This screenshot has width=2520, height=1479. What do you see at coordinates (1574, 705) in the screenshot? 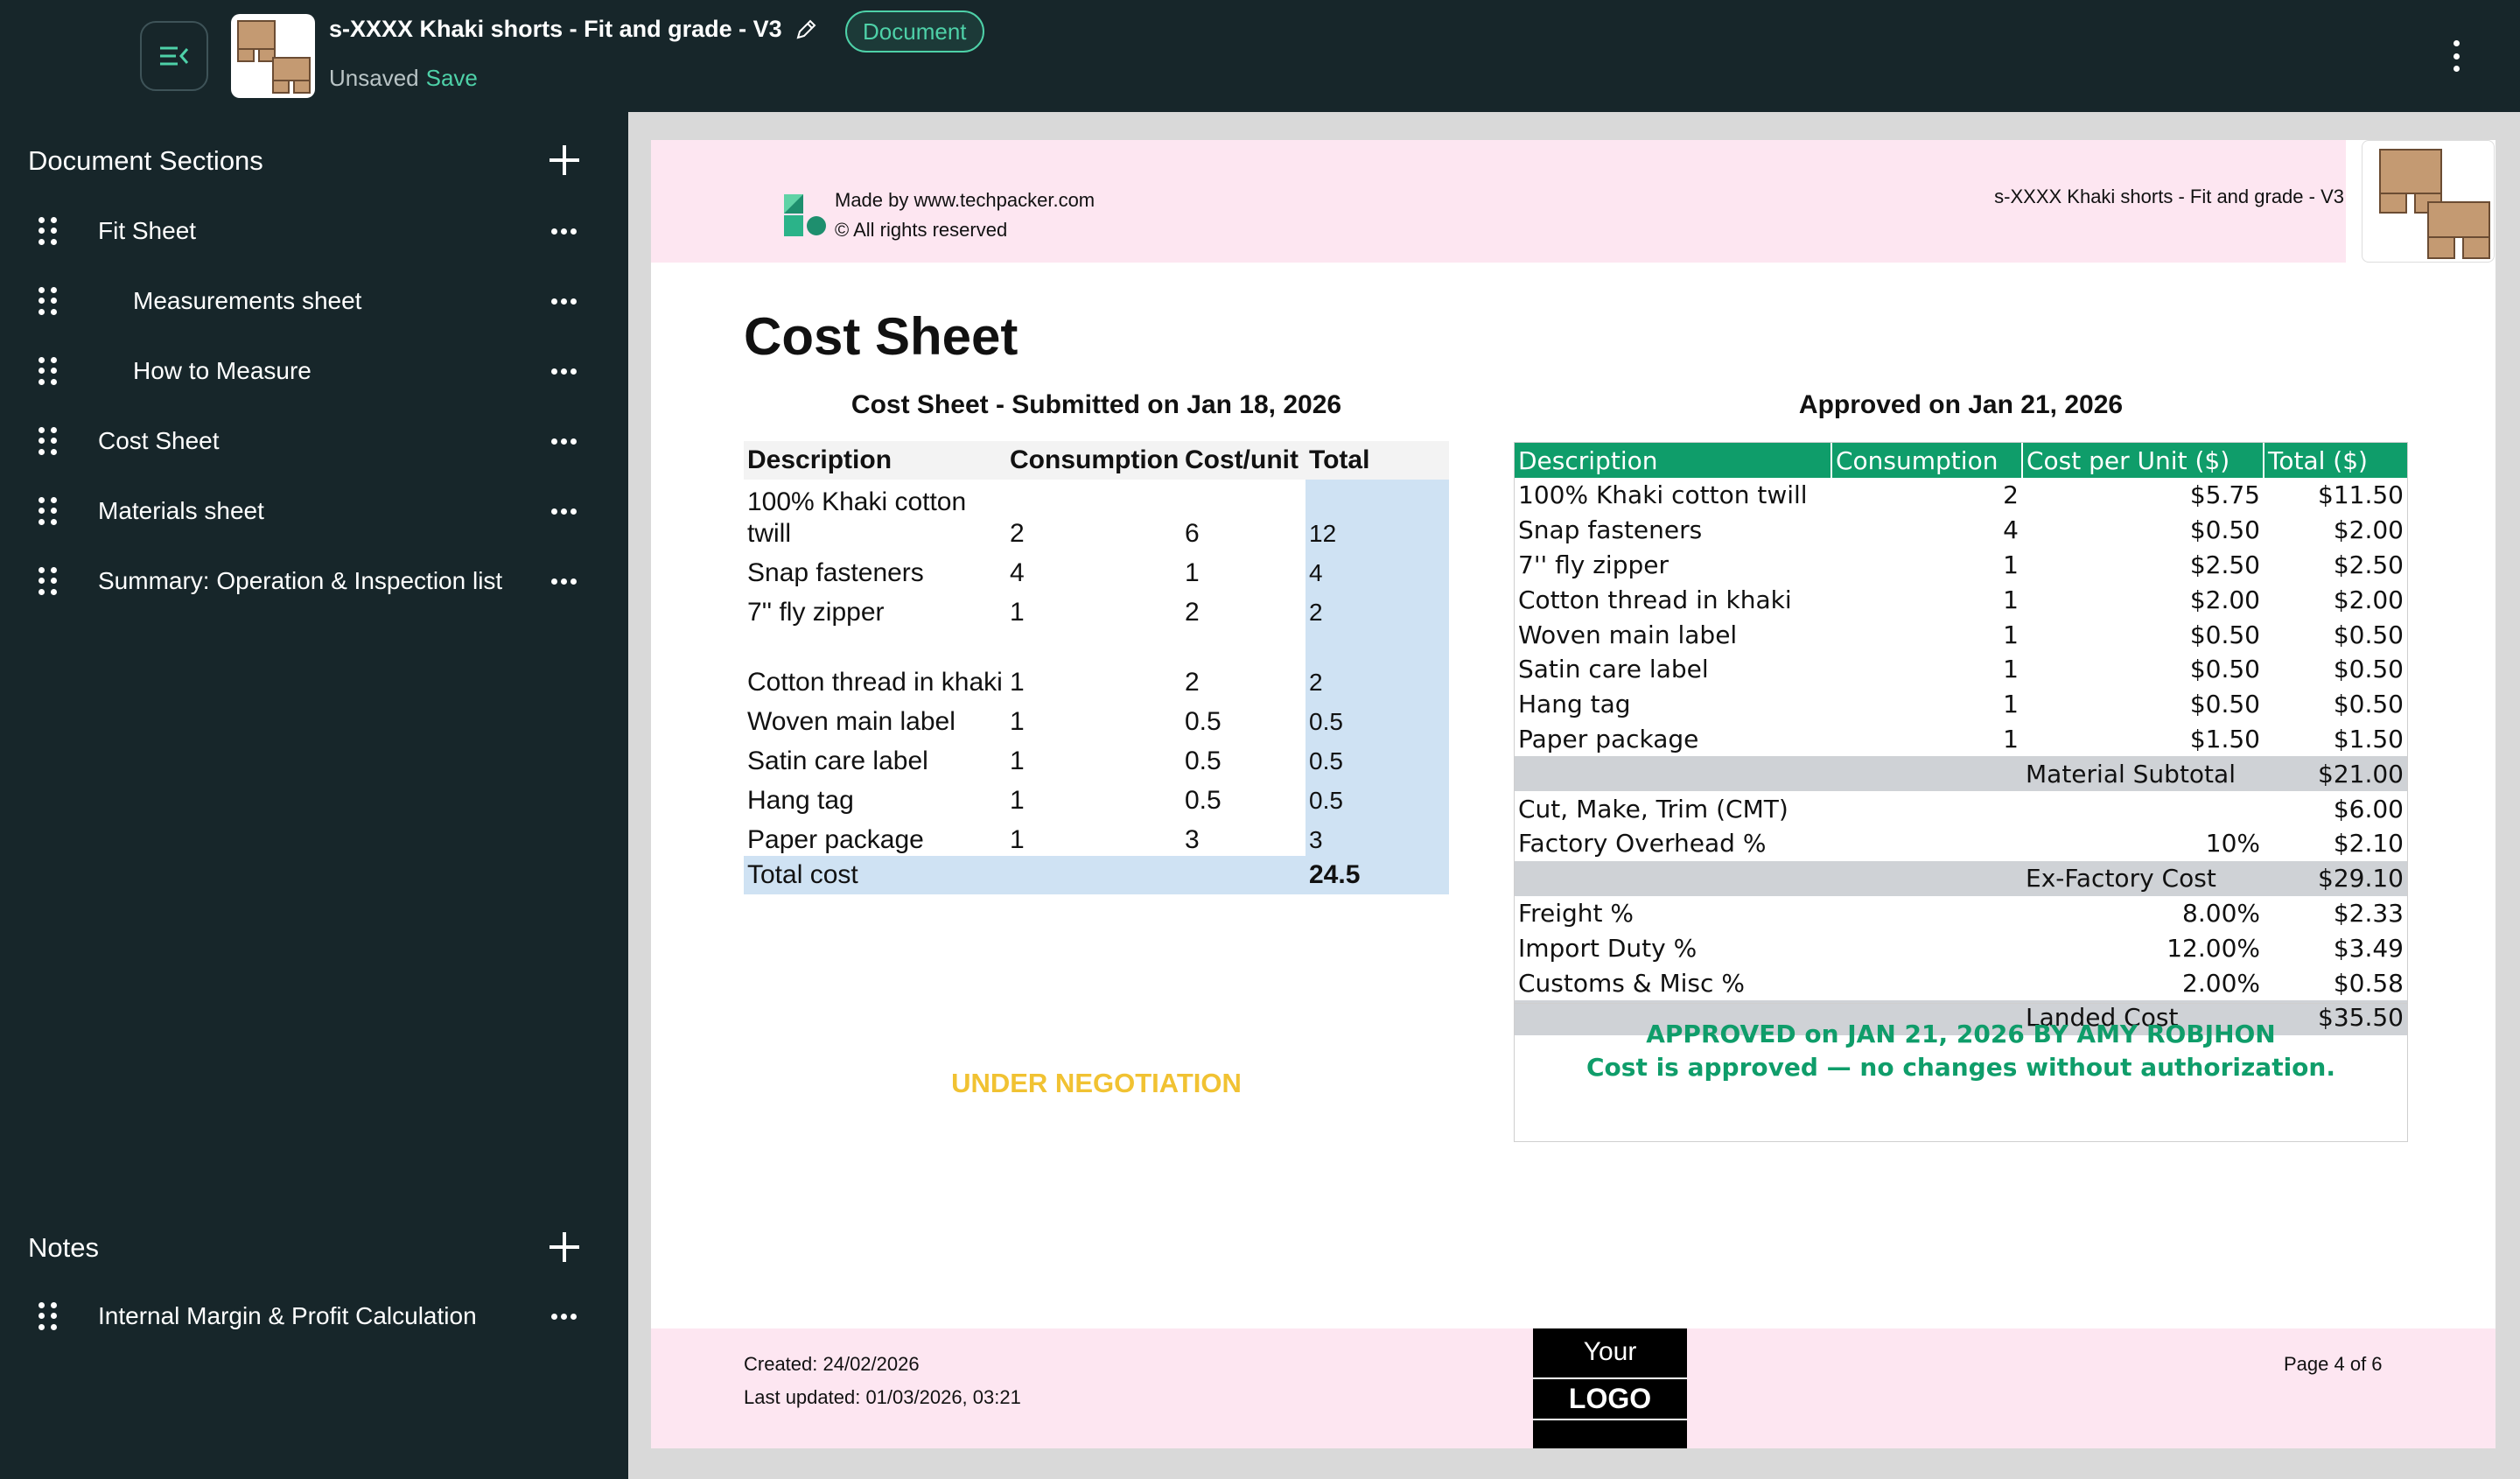
I see `cell-description: Hang tag` at bounding box center [1574, 705].